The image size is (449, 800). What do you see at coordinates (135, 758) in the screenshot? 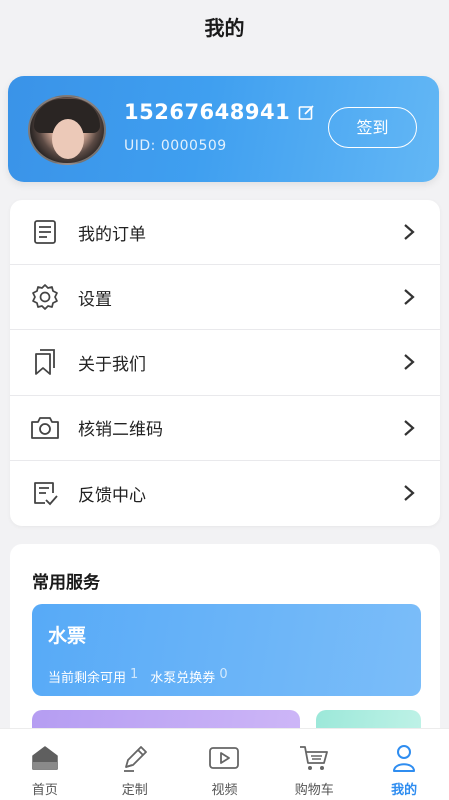
I see `pen-icon` at bounding box center [135, 758].